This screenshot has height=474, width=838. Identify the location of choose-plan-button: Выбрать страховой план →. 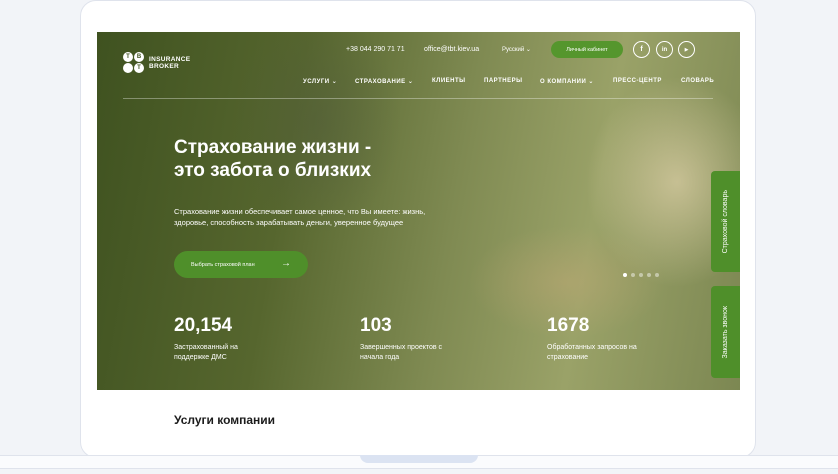
(241, 264).